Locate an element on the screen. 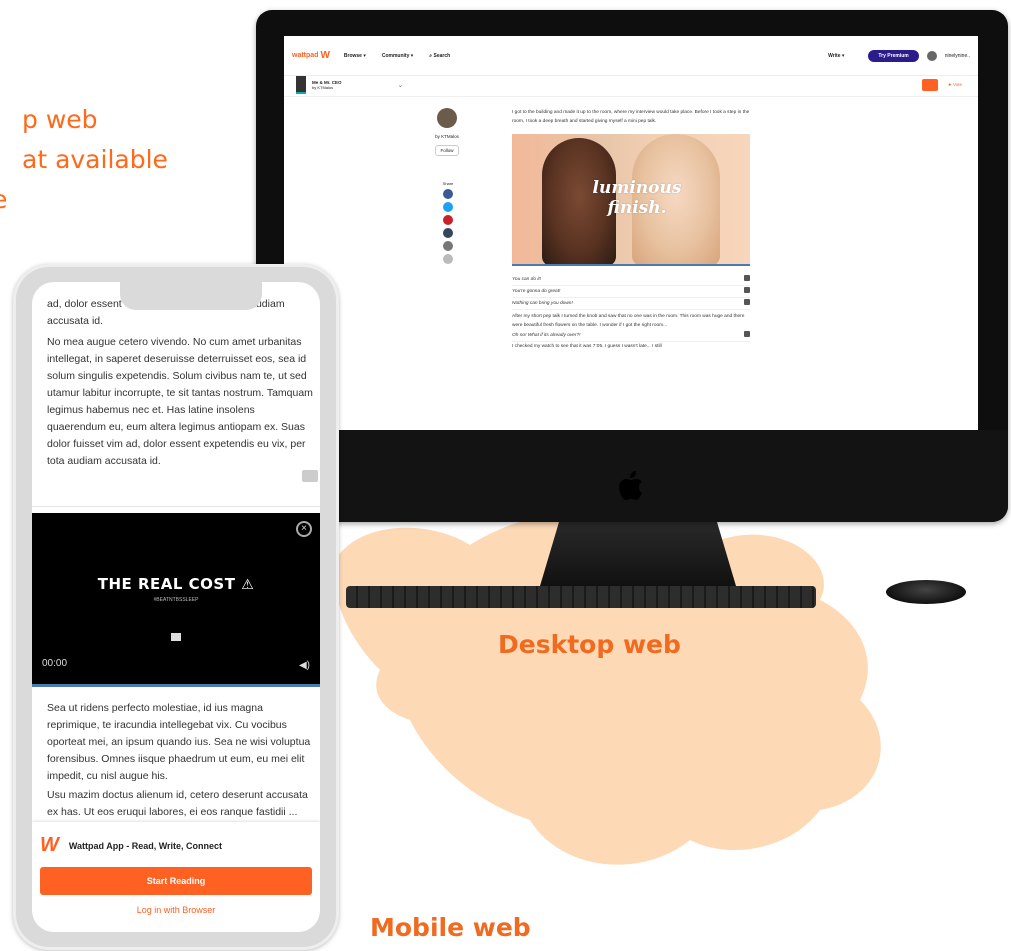 The width and height of the screenshot is (1011, 951). ad-text: luminous finish. is located at coordinates (637, 198).